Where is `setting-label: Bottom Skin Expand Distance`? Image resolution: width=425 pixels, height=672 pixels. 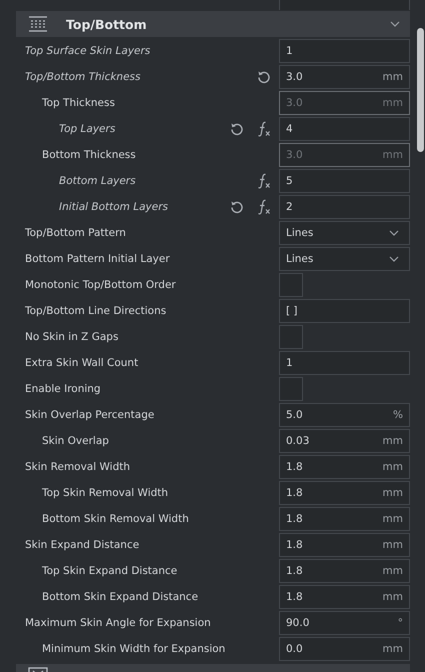
setting-label: Bottom Skin Expand Distance is located at coordinates (120, 597).